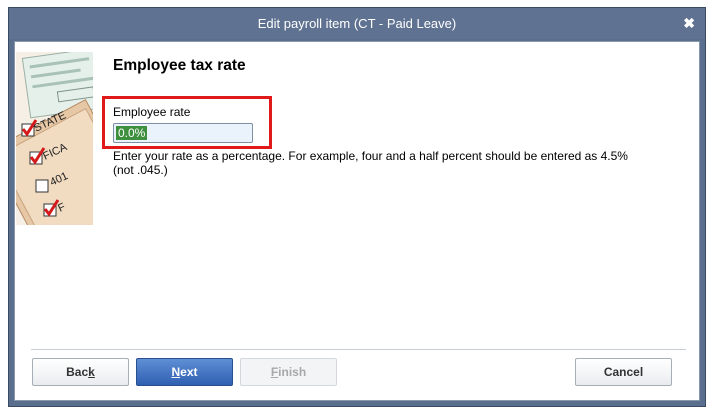 Image resolution: width=714 pixels, height=420 pixels. Describe the element at coordinates (152, 112) in the screenshot. I see `employee-rate-label: Employee rate` at that location.